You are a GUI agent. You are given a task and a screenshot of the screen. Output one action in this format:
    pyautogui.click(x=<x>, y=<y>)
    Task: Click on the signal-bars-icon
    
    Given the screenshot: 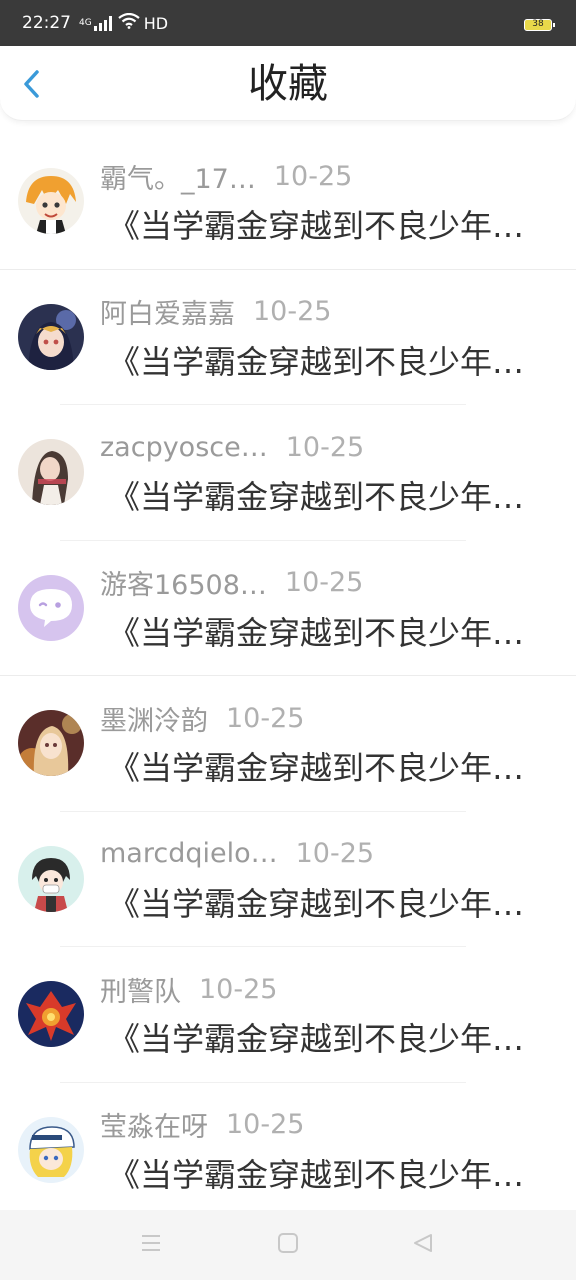 What is the action you would take?
    pyautogui.click(x=102, y=23)
    